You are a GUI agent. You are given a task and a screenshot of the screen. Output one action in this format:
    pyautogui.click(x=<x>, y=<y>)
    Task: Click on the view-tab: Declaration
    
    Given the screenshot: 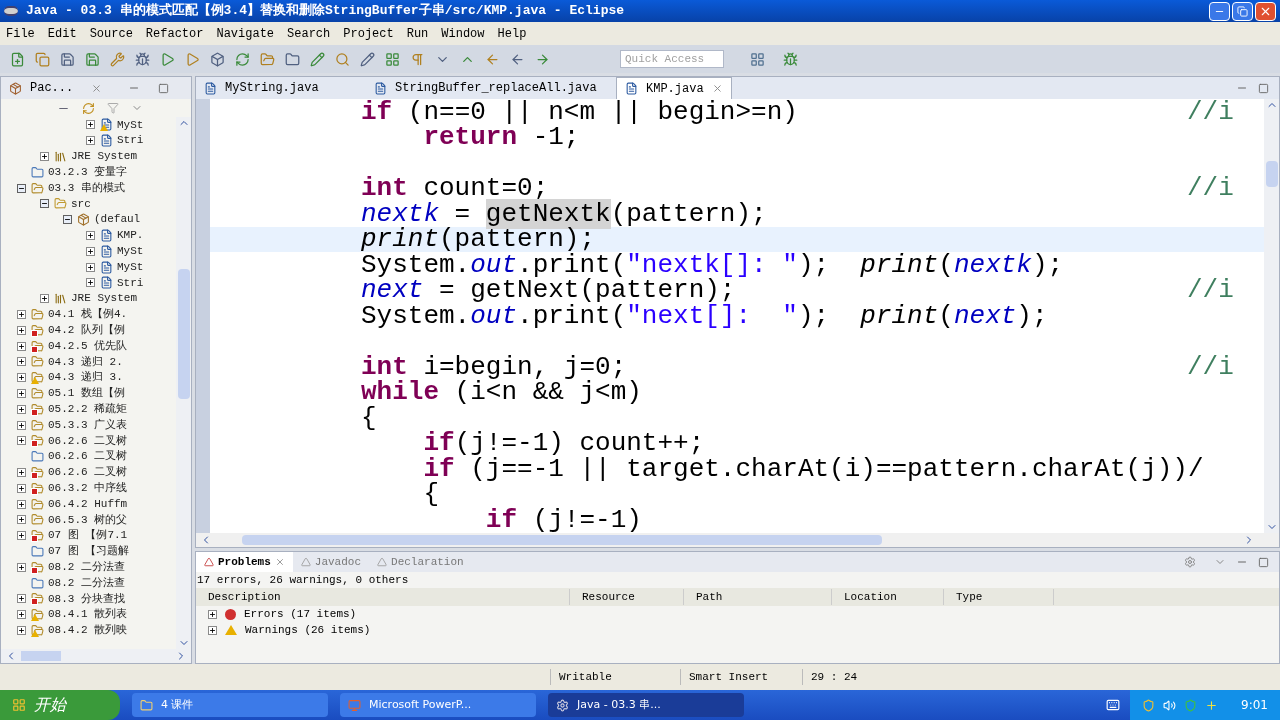 What is the action you would take?
    pyautogui.click(x=420, y=562)
    